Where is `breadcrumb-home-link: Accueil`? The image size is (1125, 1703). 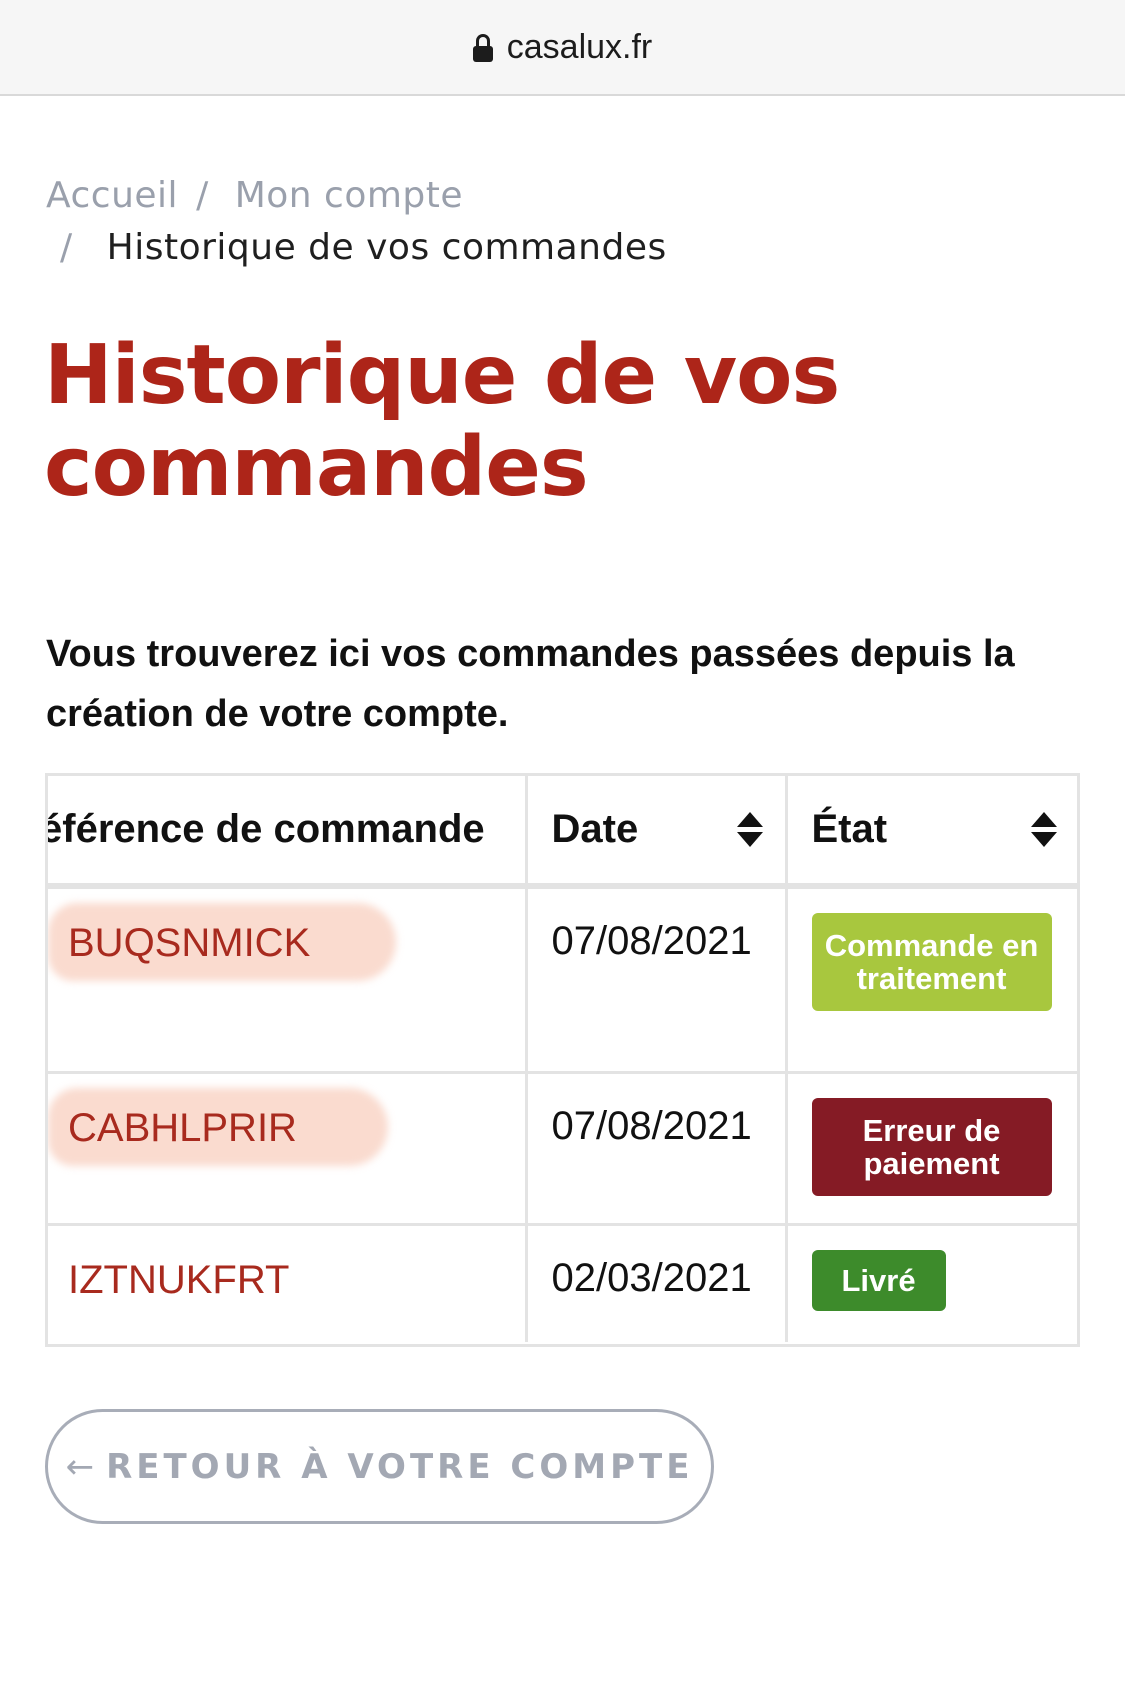 breadcrumb-home-link: Accueil is located at coordinates (112, 196).